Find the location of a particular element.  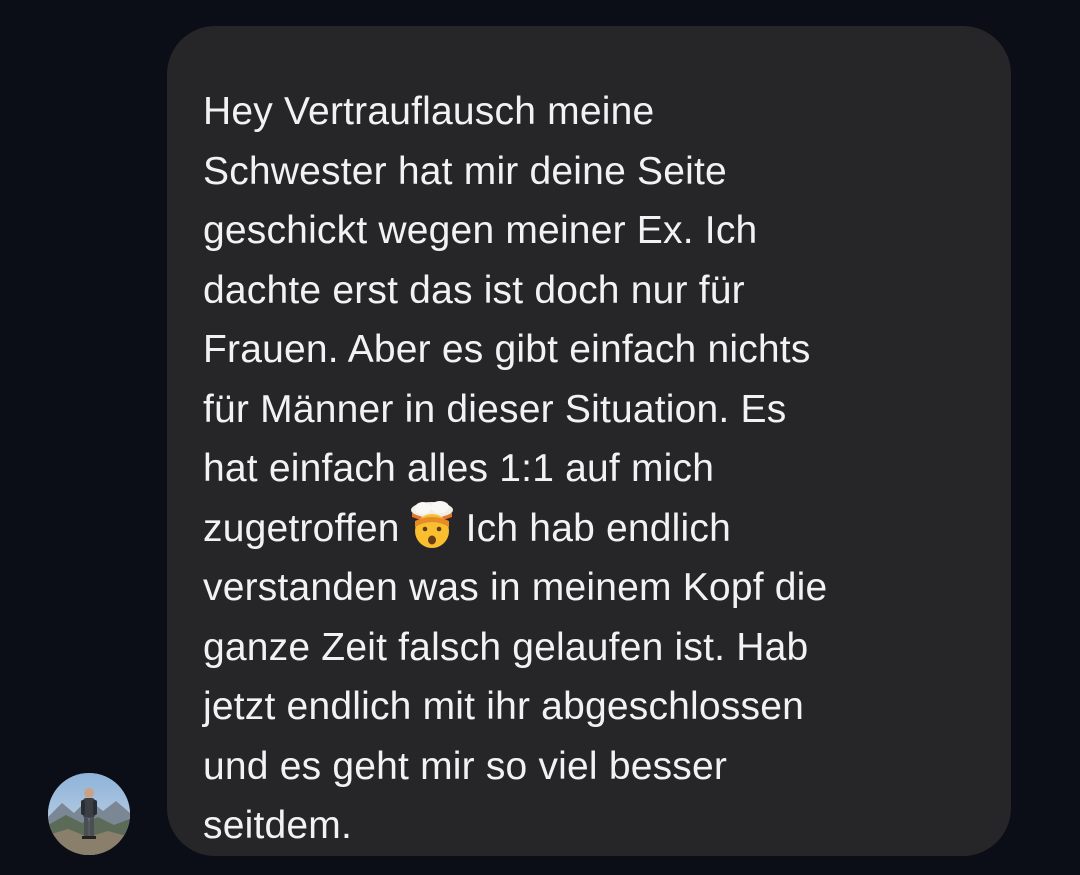

sender-avatar is located at coordinates (89, 814).